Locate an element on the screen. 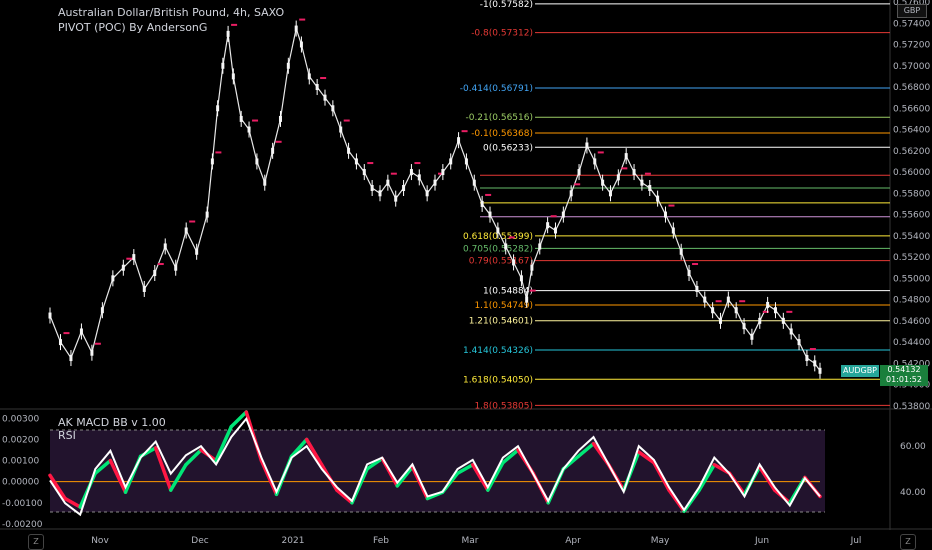 This screenshot has width=932, height=550. zoom-right-button: Z is located at coordinates (908, 542).